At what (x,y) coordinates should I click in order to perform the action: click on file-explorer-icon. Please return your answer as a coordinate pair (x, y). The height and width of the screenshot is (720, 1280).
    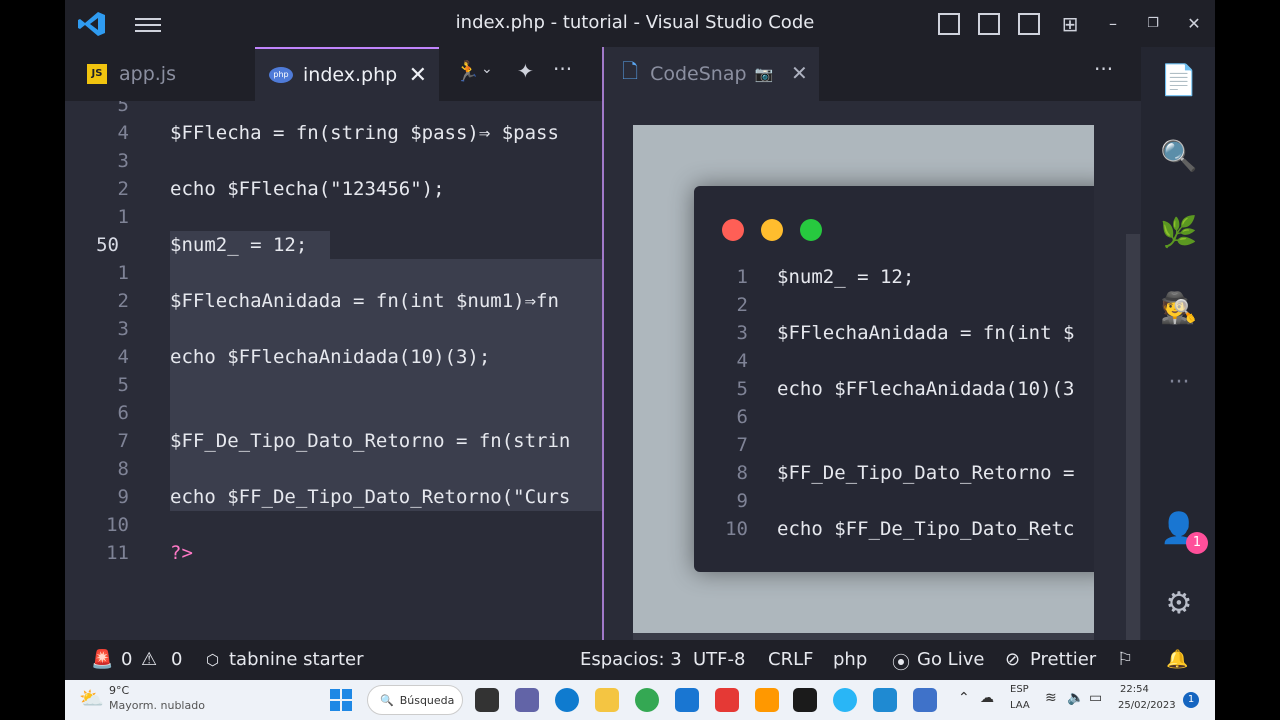
    Looking at the image, I should click on (607, 700).